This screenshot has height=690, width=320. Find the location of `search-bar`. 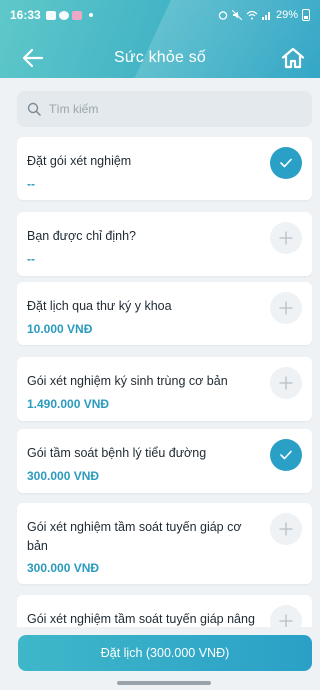

search-bar is located at coordinates (164, 109).